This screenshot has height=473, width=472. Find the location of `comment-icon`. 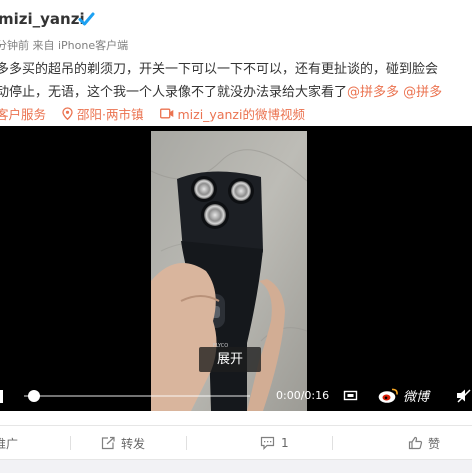

comment-icon is located at coordinates (267, 443).